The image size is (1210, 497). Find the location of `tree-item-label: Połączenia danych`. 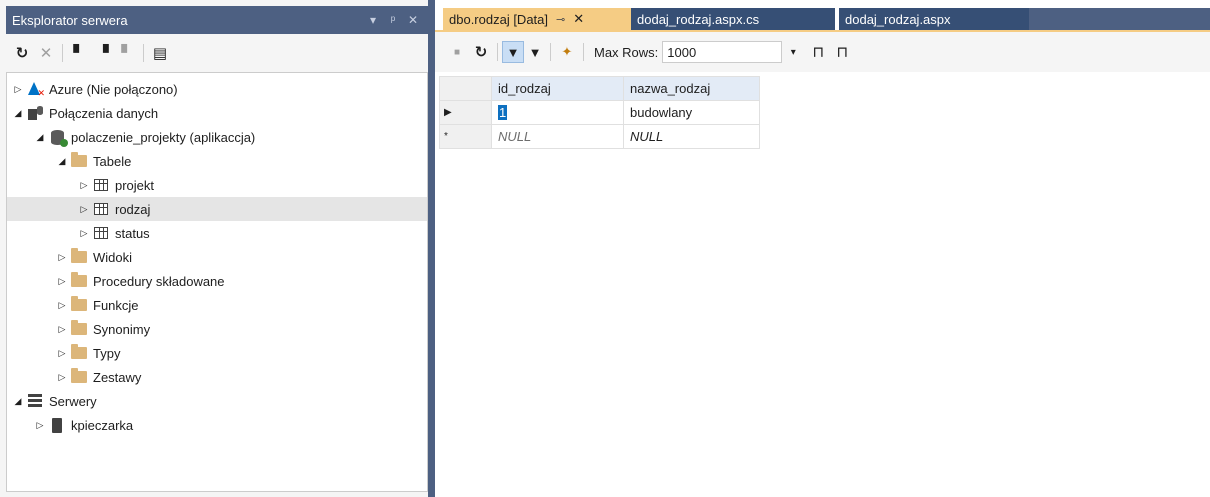

tree-item-label: Połączenia danych is located at coordinates (104, 113).